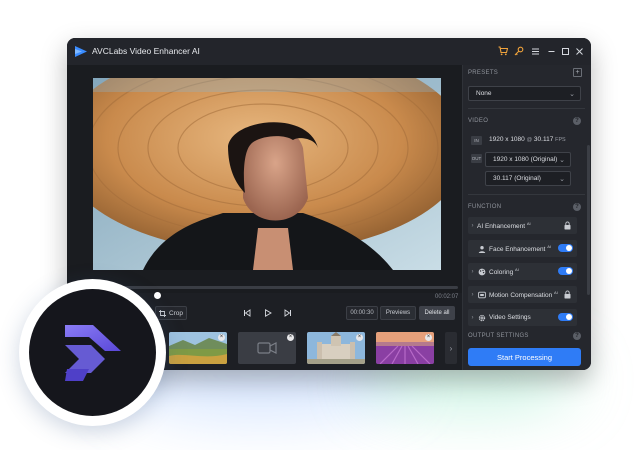 This screenshot has height=450, width=640. I want to click on function-item-coloring: › Coloring AI, so click(522, 271).